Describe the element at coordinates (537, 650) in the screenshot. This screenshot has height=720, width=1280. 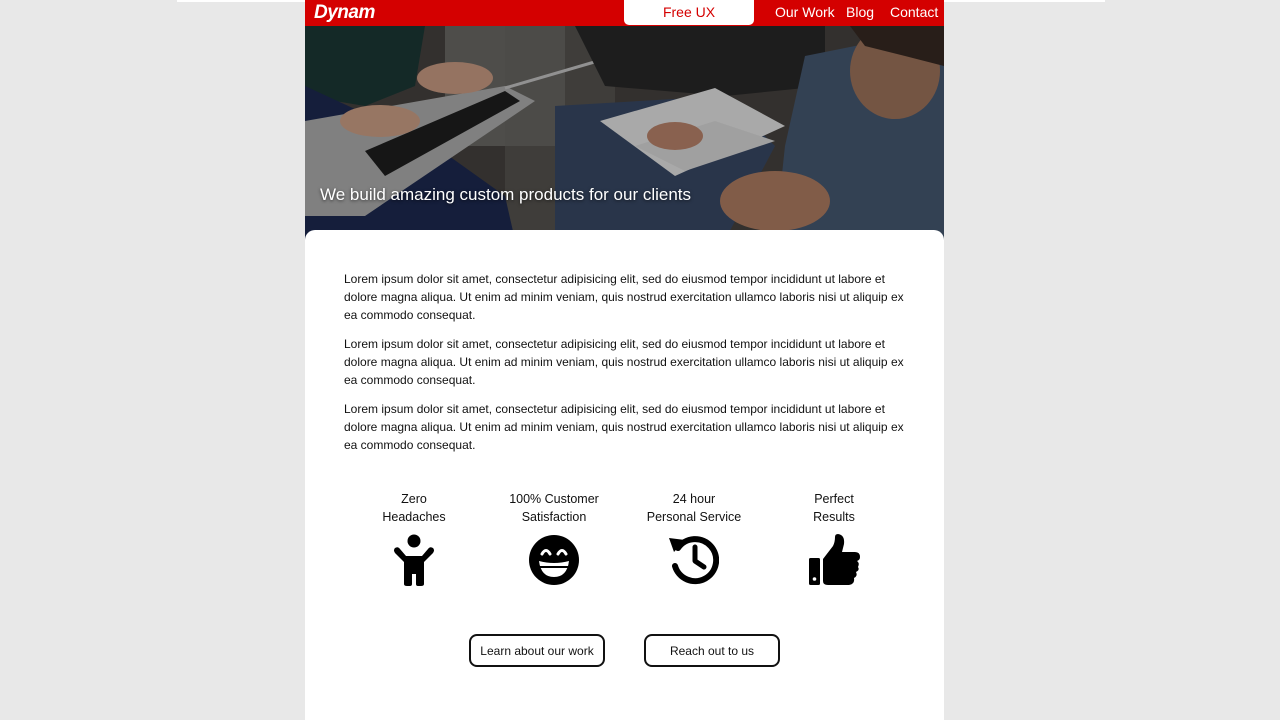
I see `learn-about-our-work-button: Learn about our work` at that location.